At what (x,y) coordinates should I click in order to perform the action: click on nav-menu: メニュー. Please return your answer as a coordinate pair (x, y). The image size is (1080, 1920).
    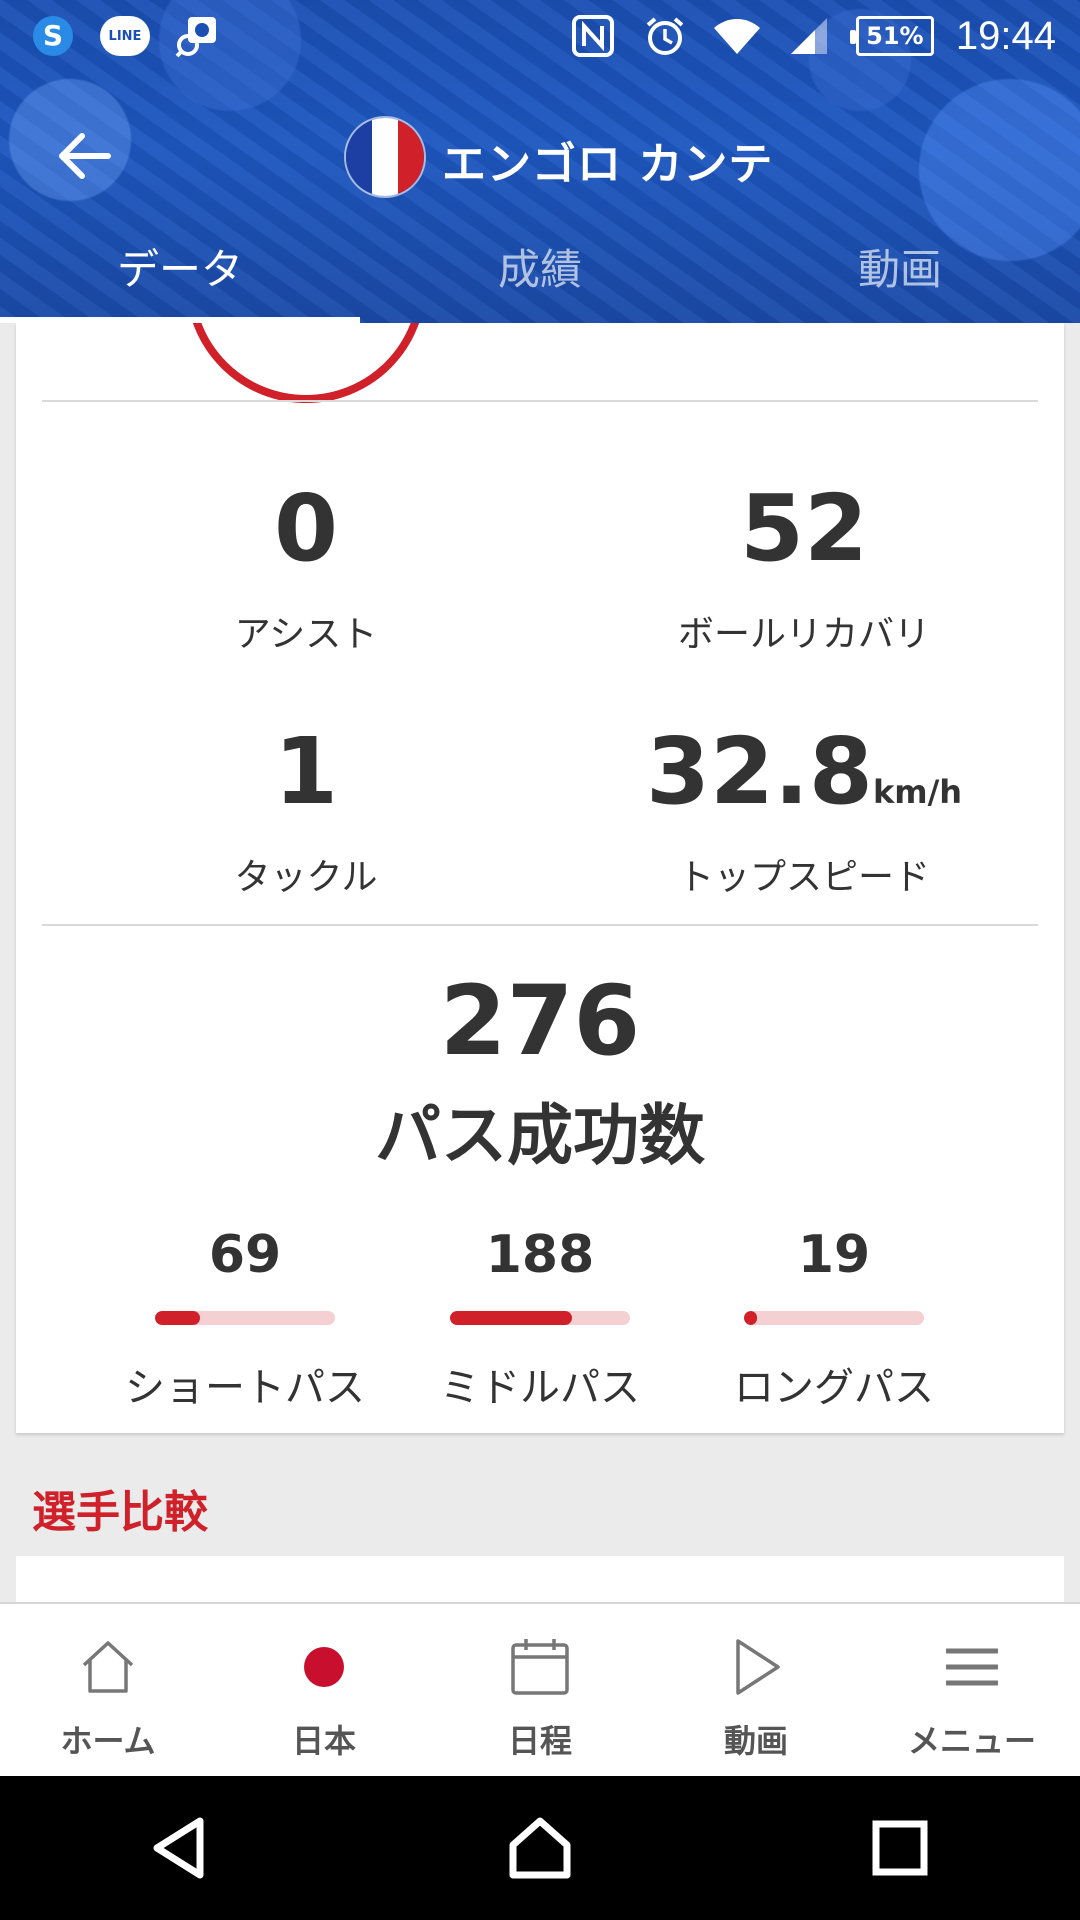
    Looking at the image, I should click on (972, 1690).